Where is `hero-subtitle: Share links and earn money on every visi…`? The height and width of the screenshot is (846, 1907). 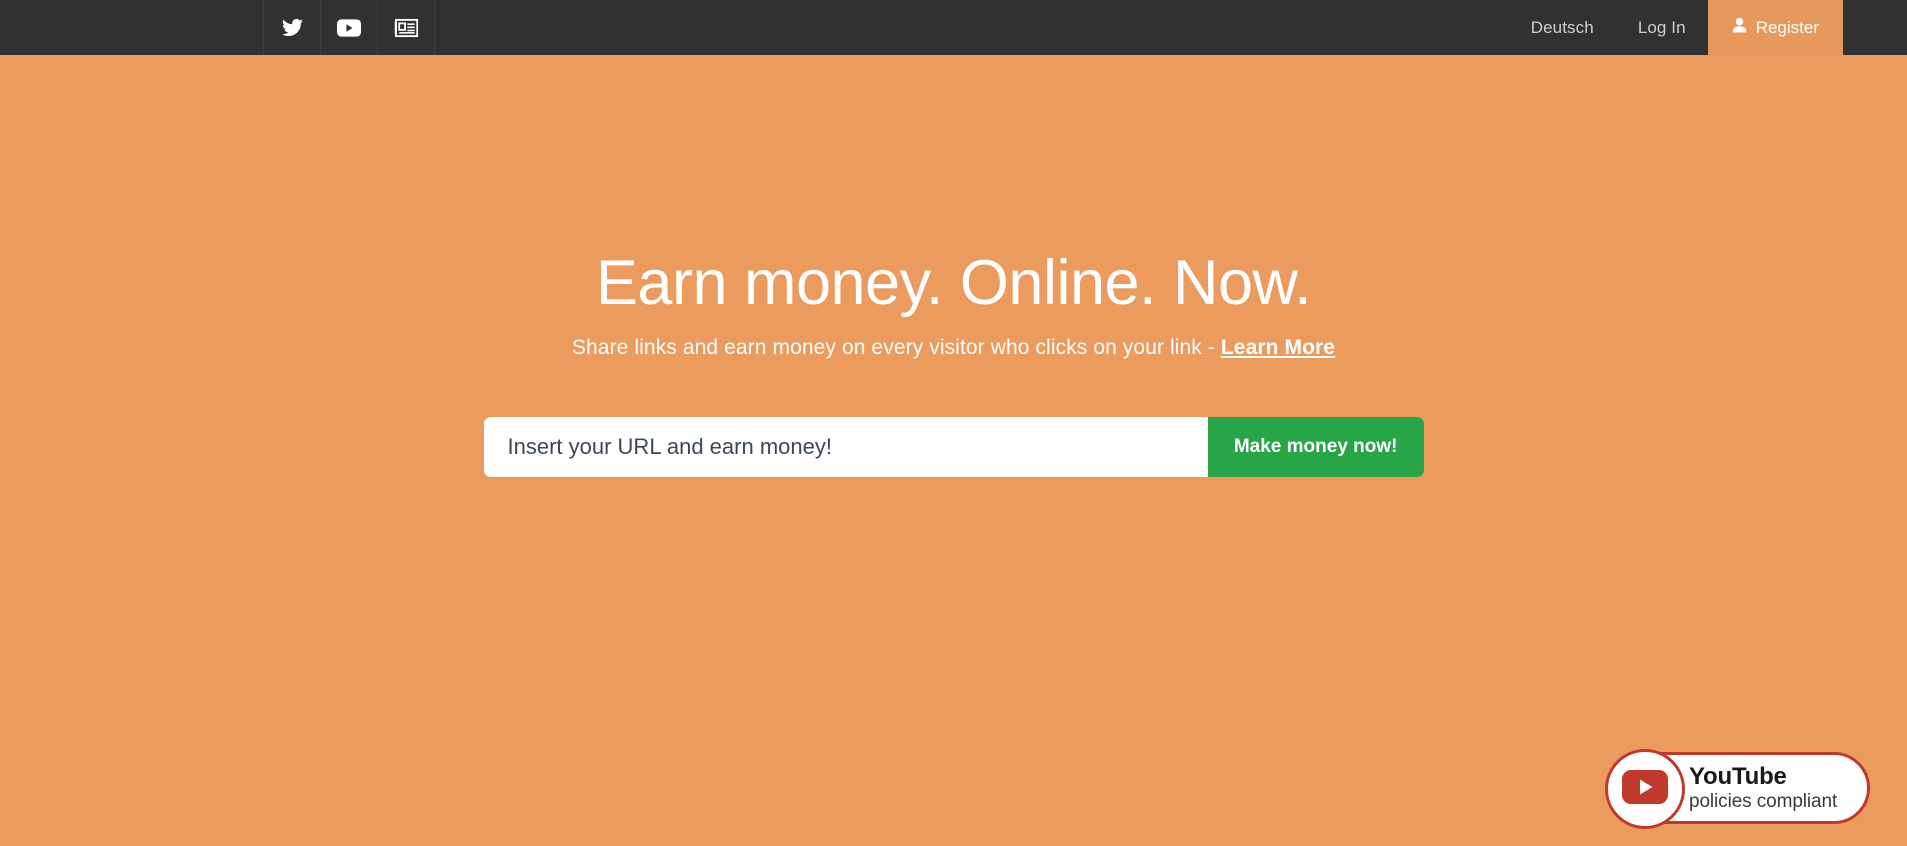
hero-subtitle: Share links and earn money on every visi… is located at coordinates (953, 348).